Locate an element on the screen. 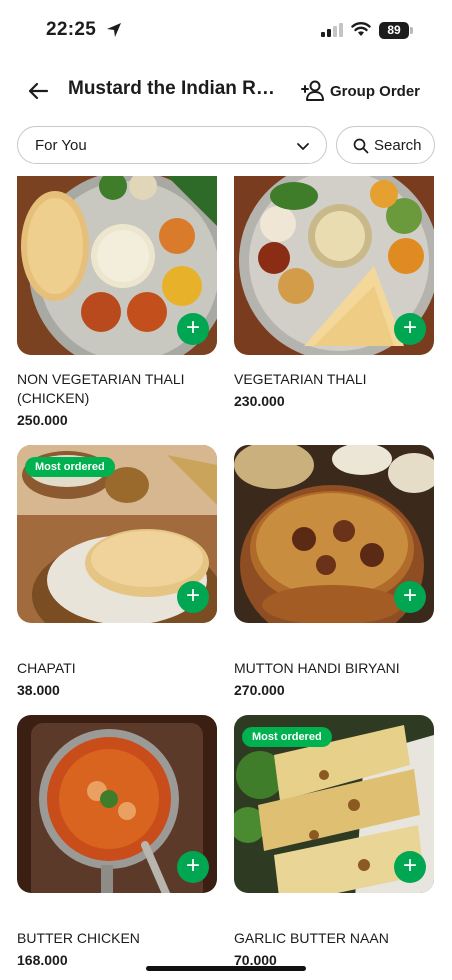 This screenshot has height=980, width=452. food-image-chapati: Most ordered + is located at coordinates (117, 534).